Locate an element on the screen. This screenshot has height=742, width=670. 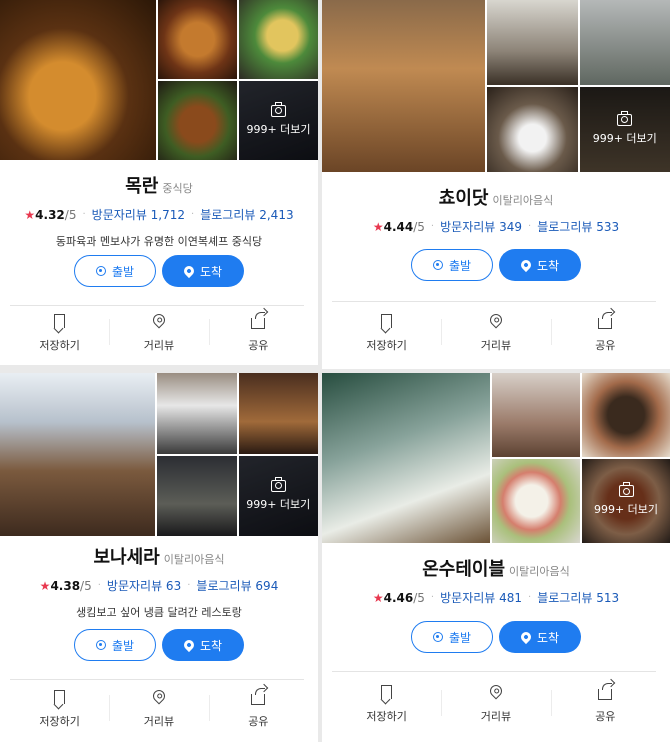
bookmark-icon is located at coordinates (60, 697).